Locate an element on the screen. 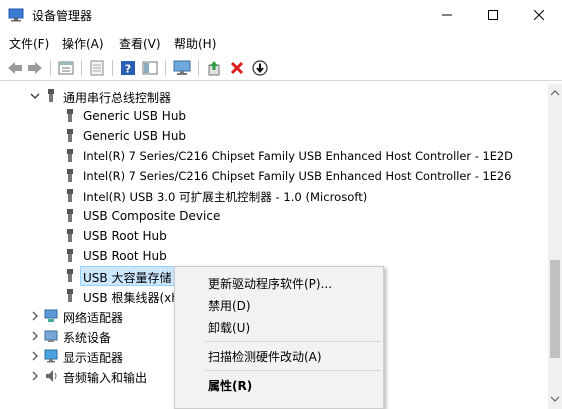 The height and width of the screenshot is (409, 562). view-pane-button is located at coordinates (150, 68).